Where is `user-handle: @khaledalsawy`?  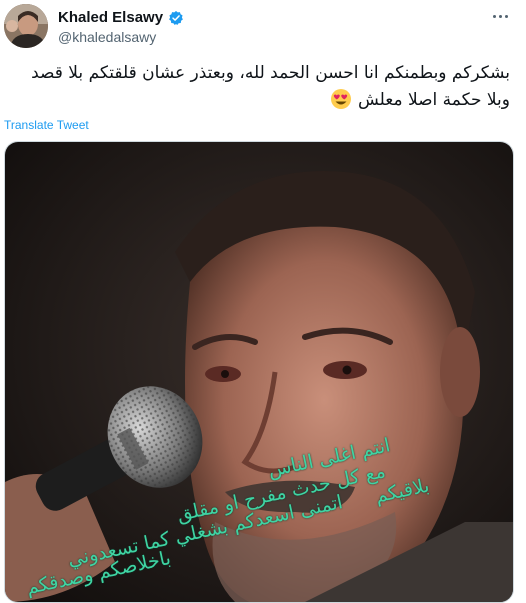 user-handle: @khaledalsawy is located at coordinates (107, 37).